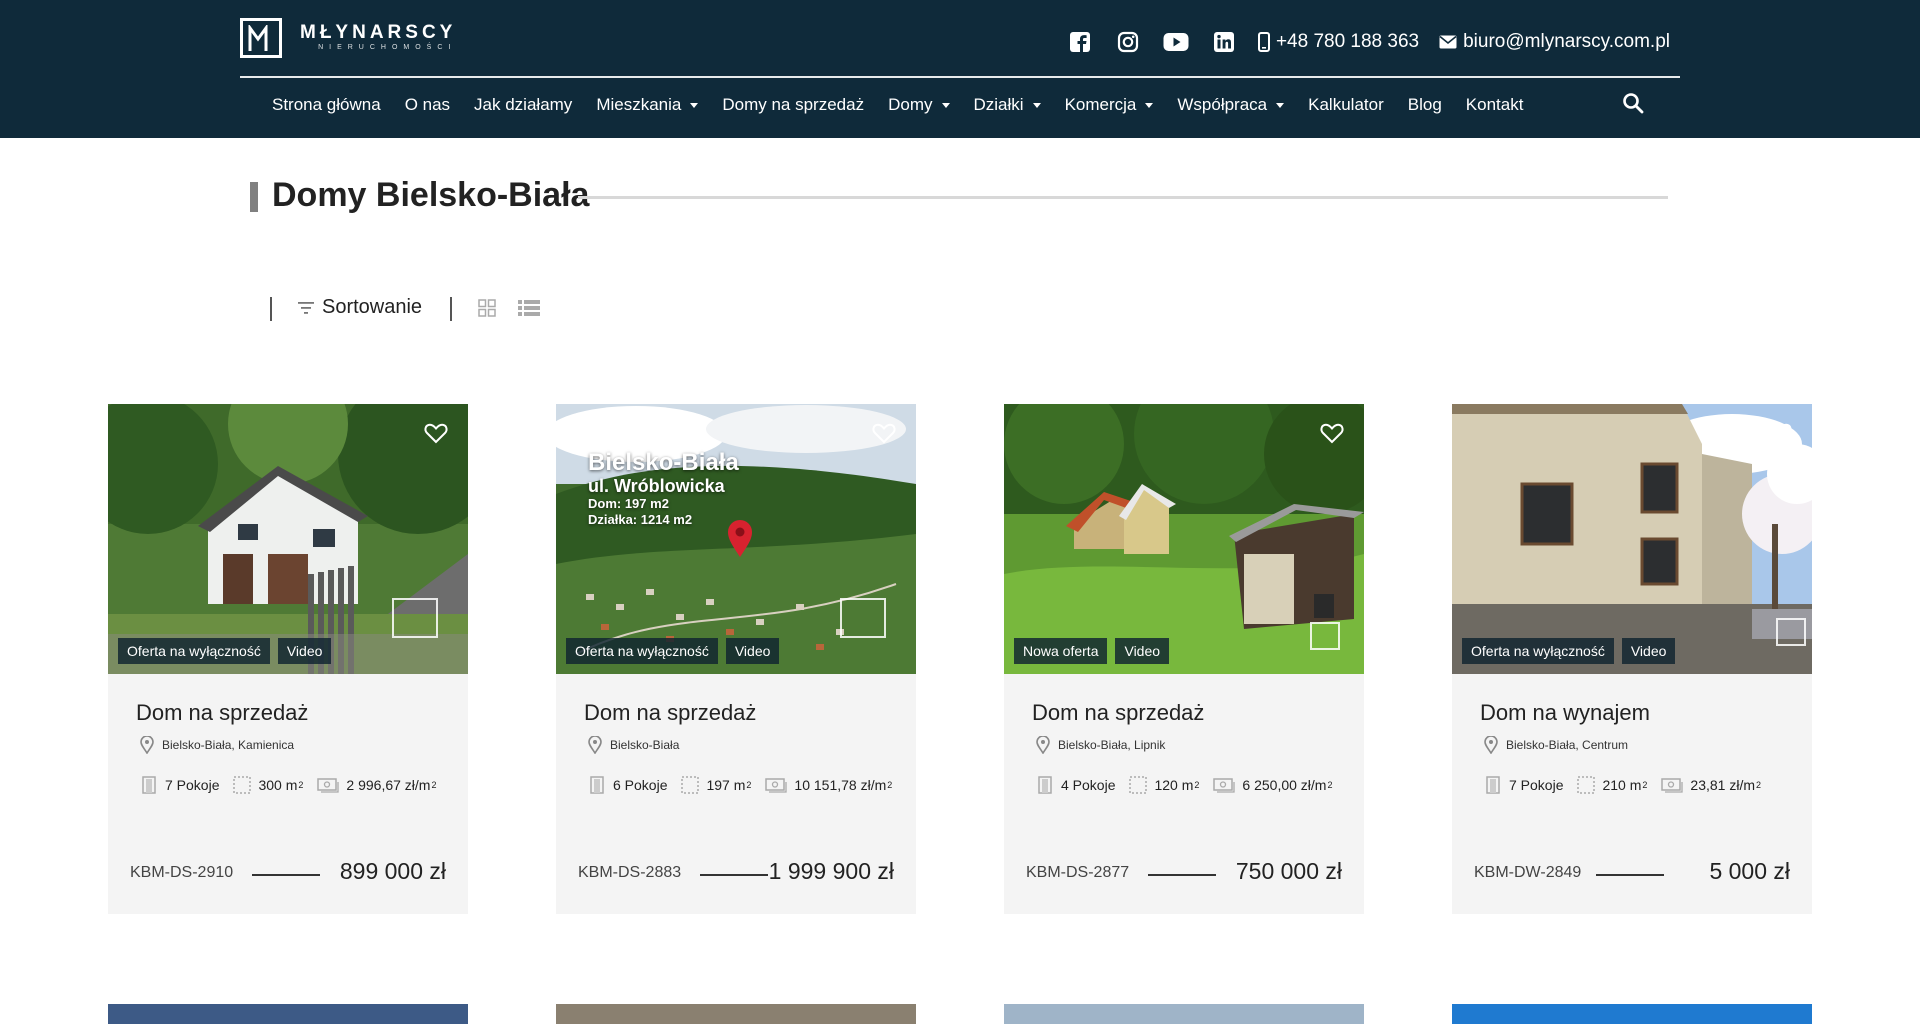 The width and height of the screenshot is (1920, 1024). What do you see at coordinates (828, 785) in the screenshot?
I see `price-per-m-feature: 10 151,78 zł/m 2` at bounding box center [828, 785].